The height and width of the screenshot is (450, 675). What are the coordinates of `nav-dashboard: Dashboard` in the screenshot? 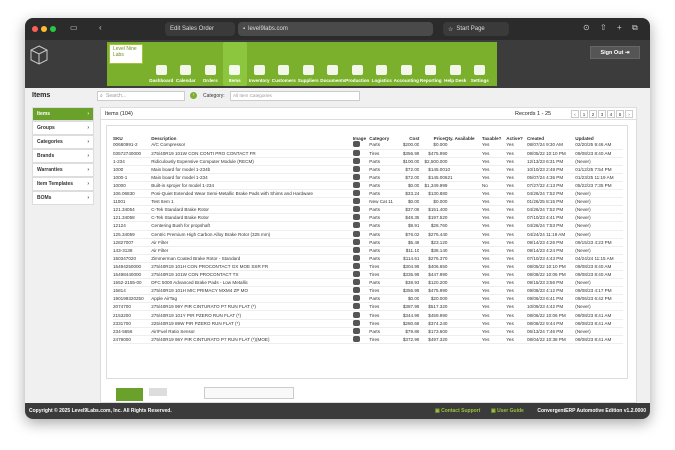 It's located at (161, 64).